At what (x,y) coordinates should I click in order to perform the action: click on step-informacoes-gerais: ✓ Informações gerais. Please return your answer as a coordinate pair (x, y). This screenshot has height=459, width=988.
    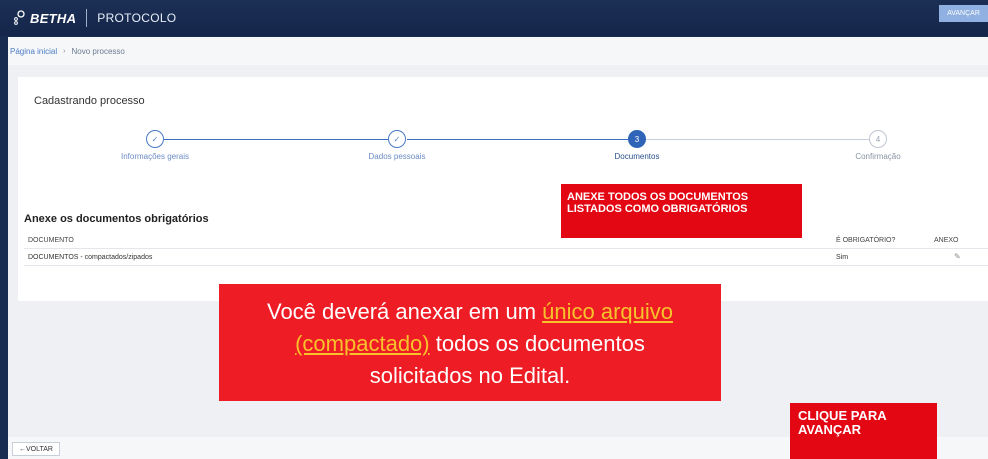
    Looking at the image, I should click on (155, 143).